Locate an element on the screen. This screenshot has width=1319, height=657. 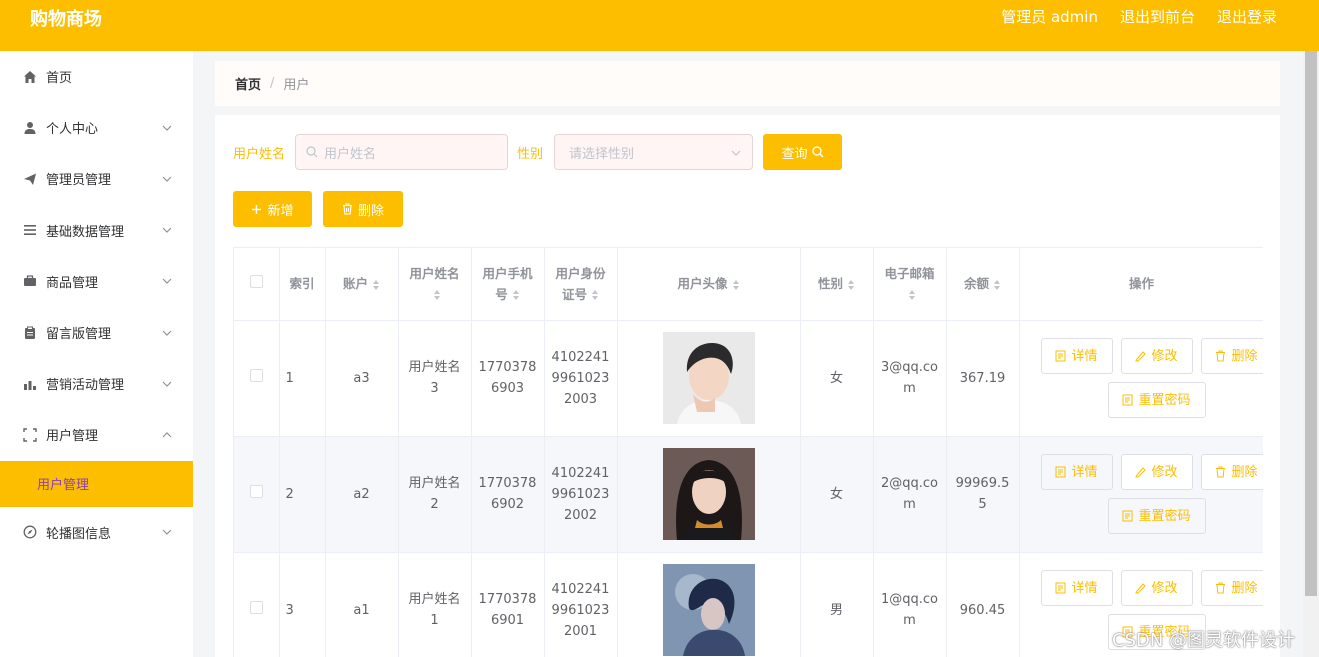
breadcrumb-home: 首页 is located at coordinates (248, 83).